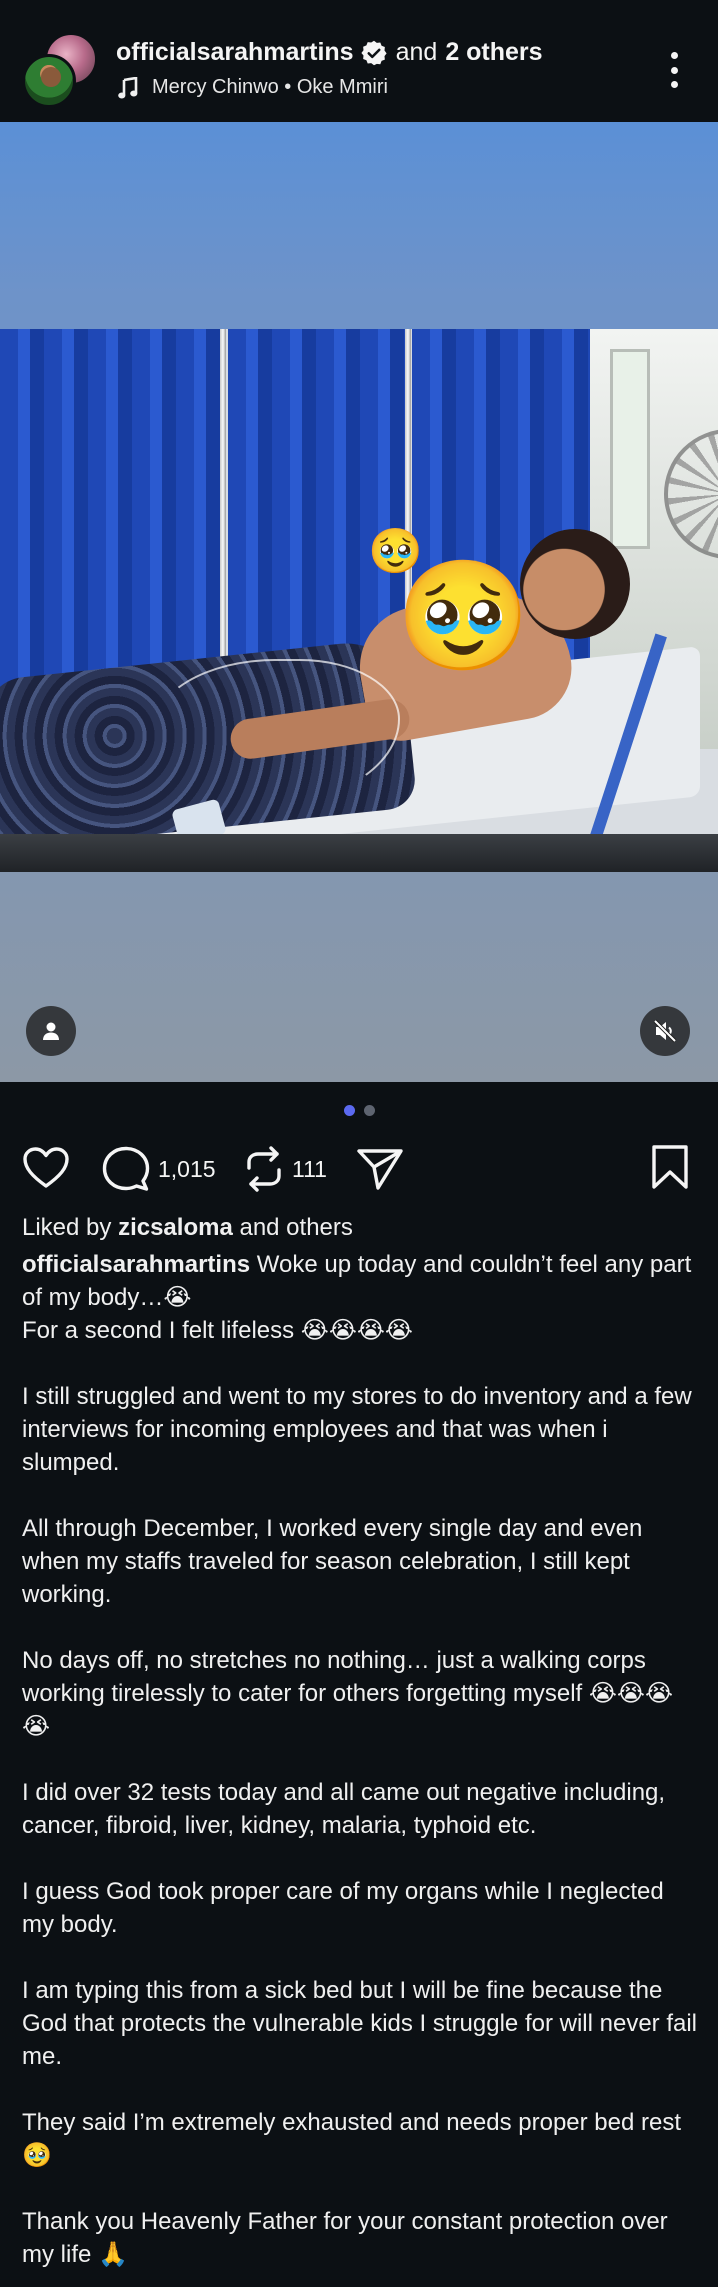 This screenshot has width=718, height=2287. I want to click on liked-by-line: Liked by zicsaloma and others, so click(187, 1228).